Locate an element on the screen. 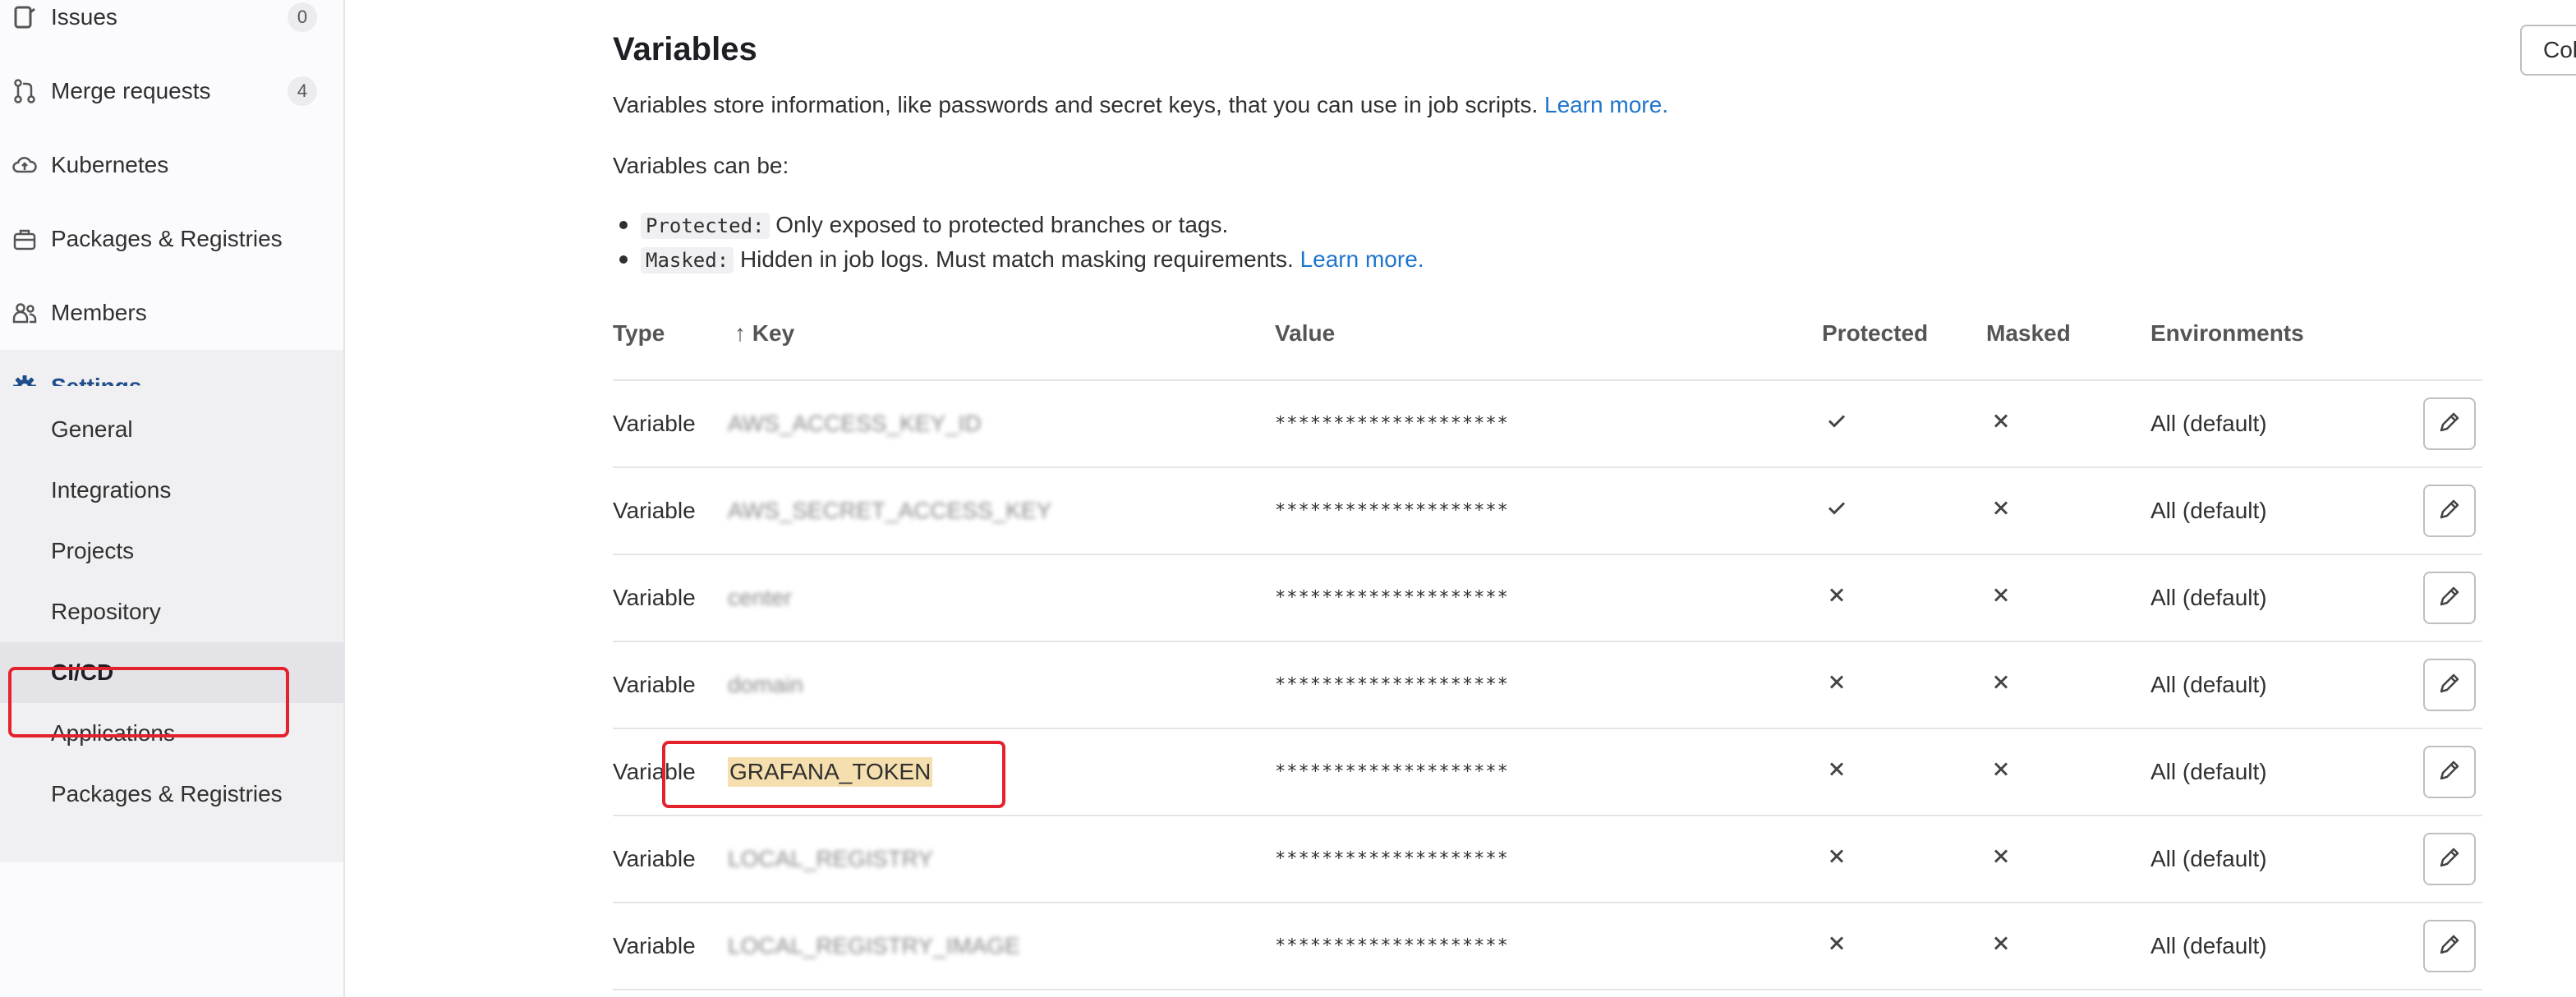  cell-key: AWS_ACCESS_KEY_ID is located at coordinates (855, 423).